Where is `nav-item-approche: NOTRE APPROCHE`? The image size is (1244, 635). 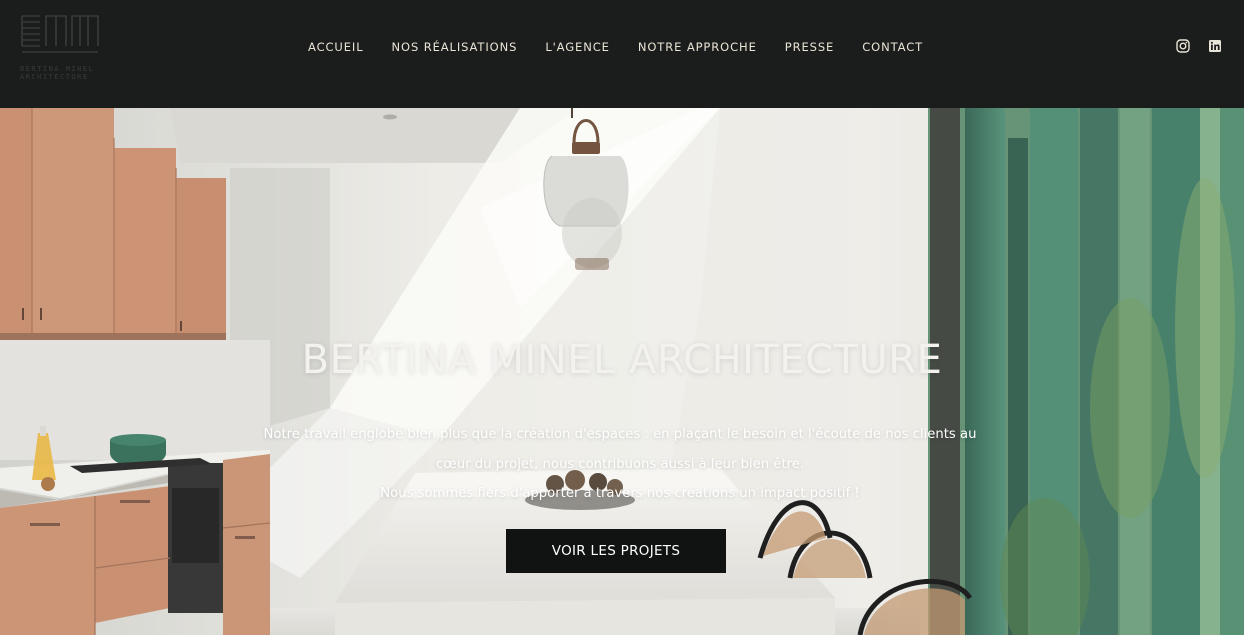 nav-item-approche: NOTRE APPROCHE is located at coordinates (697, 47).